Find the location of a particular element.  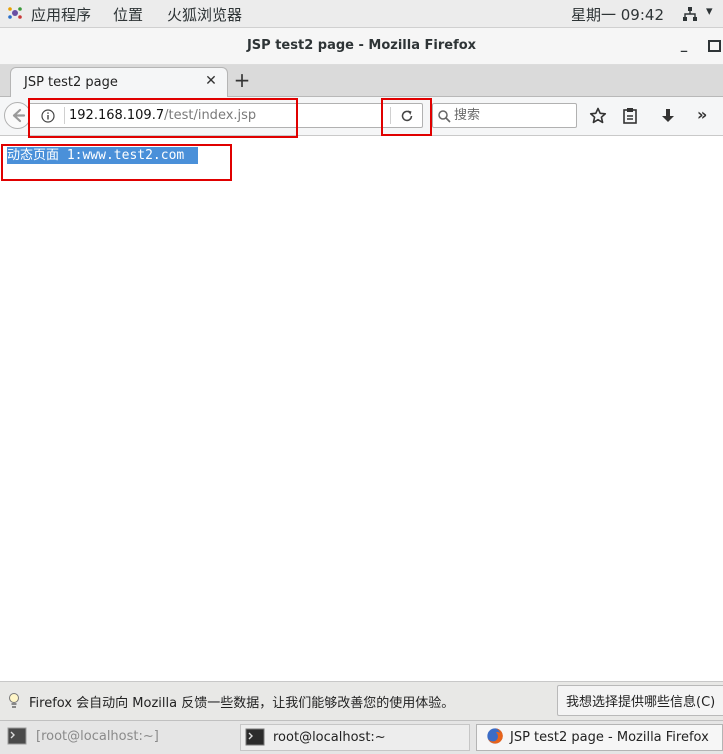

system-menu-arrow-icon: ▾ is located at coordinates (709, 11).